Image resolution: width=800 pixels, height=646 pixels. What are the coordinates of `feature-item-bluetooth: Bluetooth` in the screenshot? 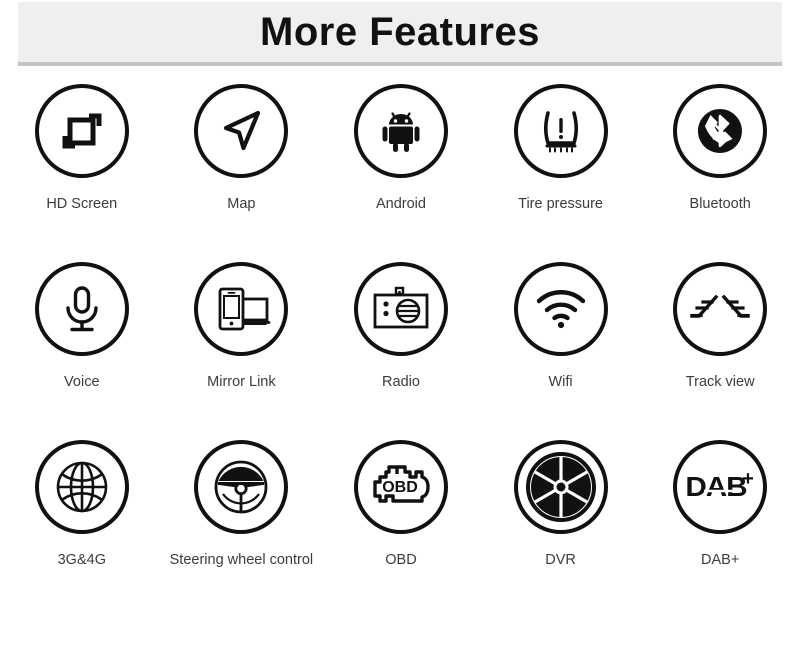 It's located at (720, 173).